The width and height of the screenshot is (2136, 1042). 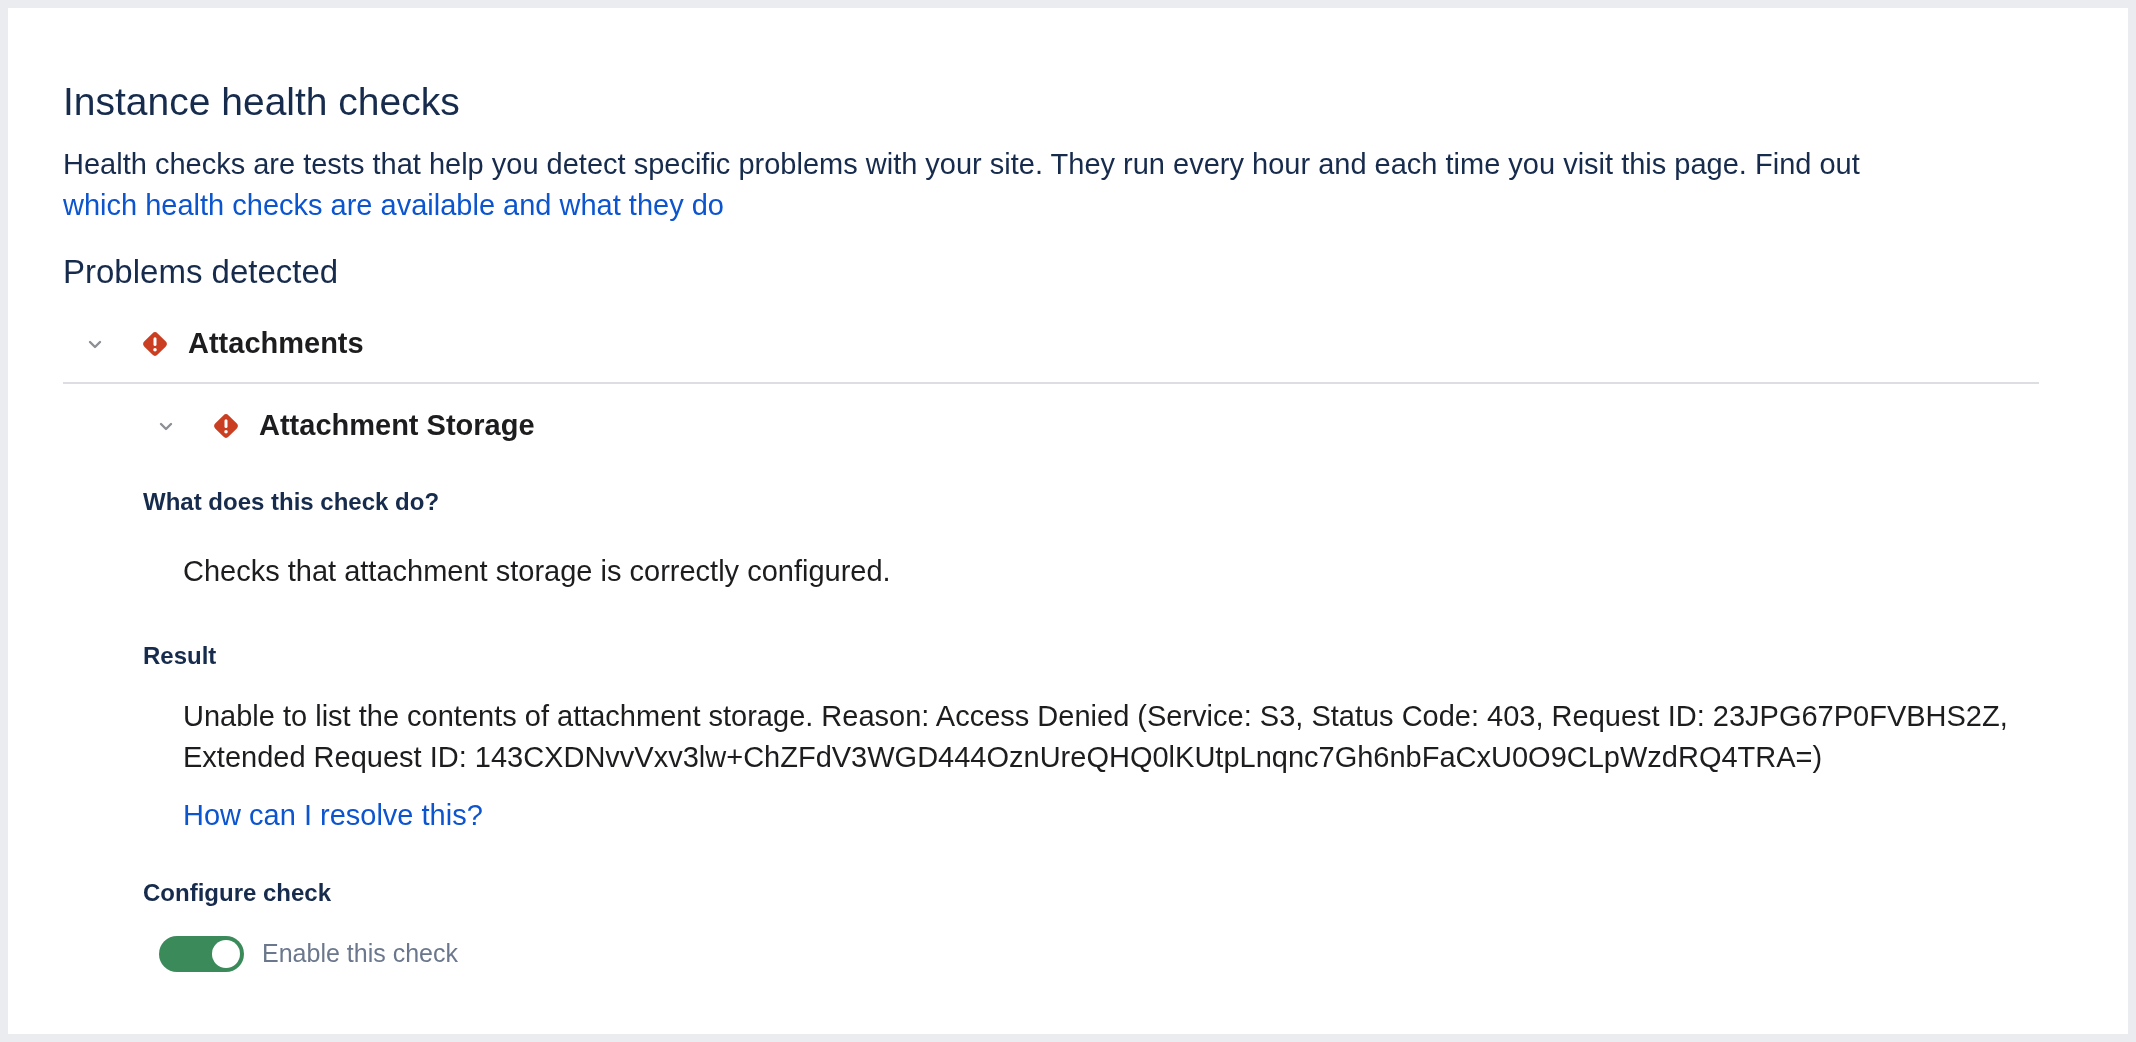 What do you see at coordinates (962, 185) in the screenshot?
I see `intro-paragraph: Health checks are tests that help you detect specific problems with your site. They run every hour and each time you visit this page. Find out which health checks are available and what they do` at bounding box center [962, 185].